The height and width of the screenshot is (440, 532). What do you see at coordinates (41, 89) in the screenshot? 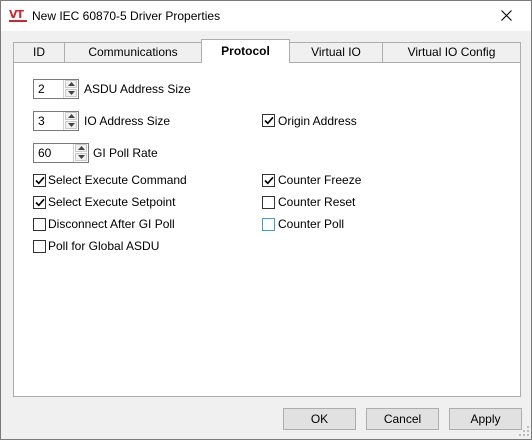
I see `asdu-address-size-value: 2` at bounding box center [41, 89].